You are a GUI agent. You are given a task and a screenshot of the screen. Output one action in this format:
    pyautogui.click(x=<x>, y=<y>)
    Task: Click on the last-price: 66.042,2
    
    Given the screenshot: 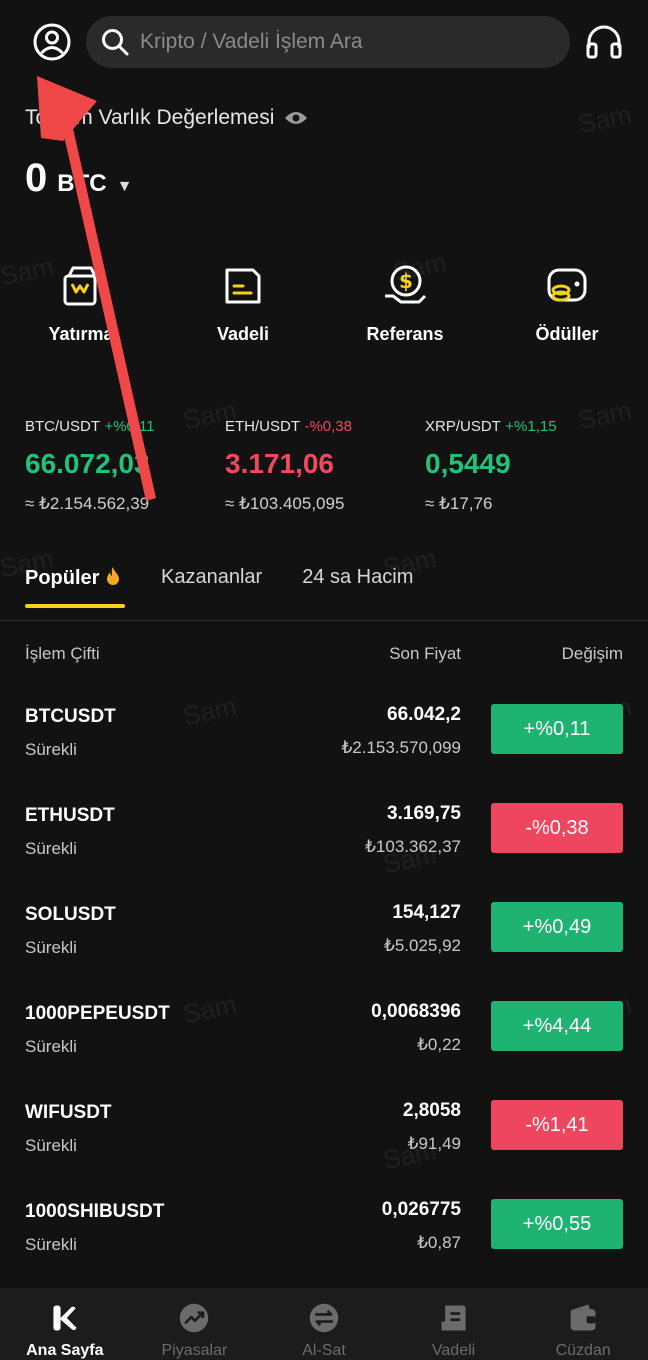 What is the action you would take?
    pyautogui.click(x=424, y=714)
    